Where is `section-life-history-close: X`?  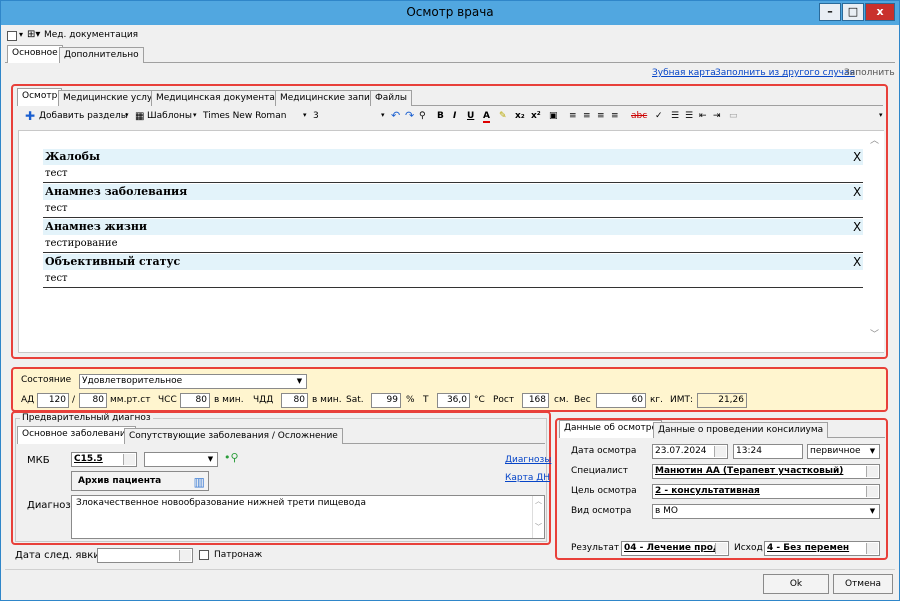
section-life-history-close: X is located at coordinates (857, 227).